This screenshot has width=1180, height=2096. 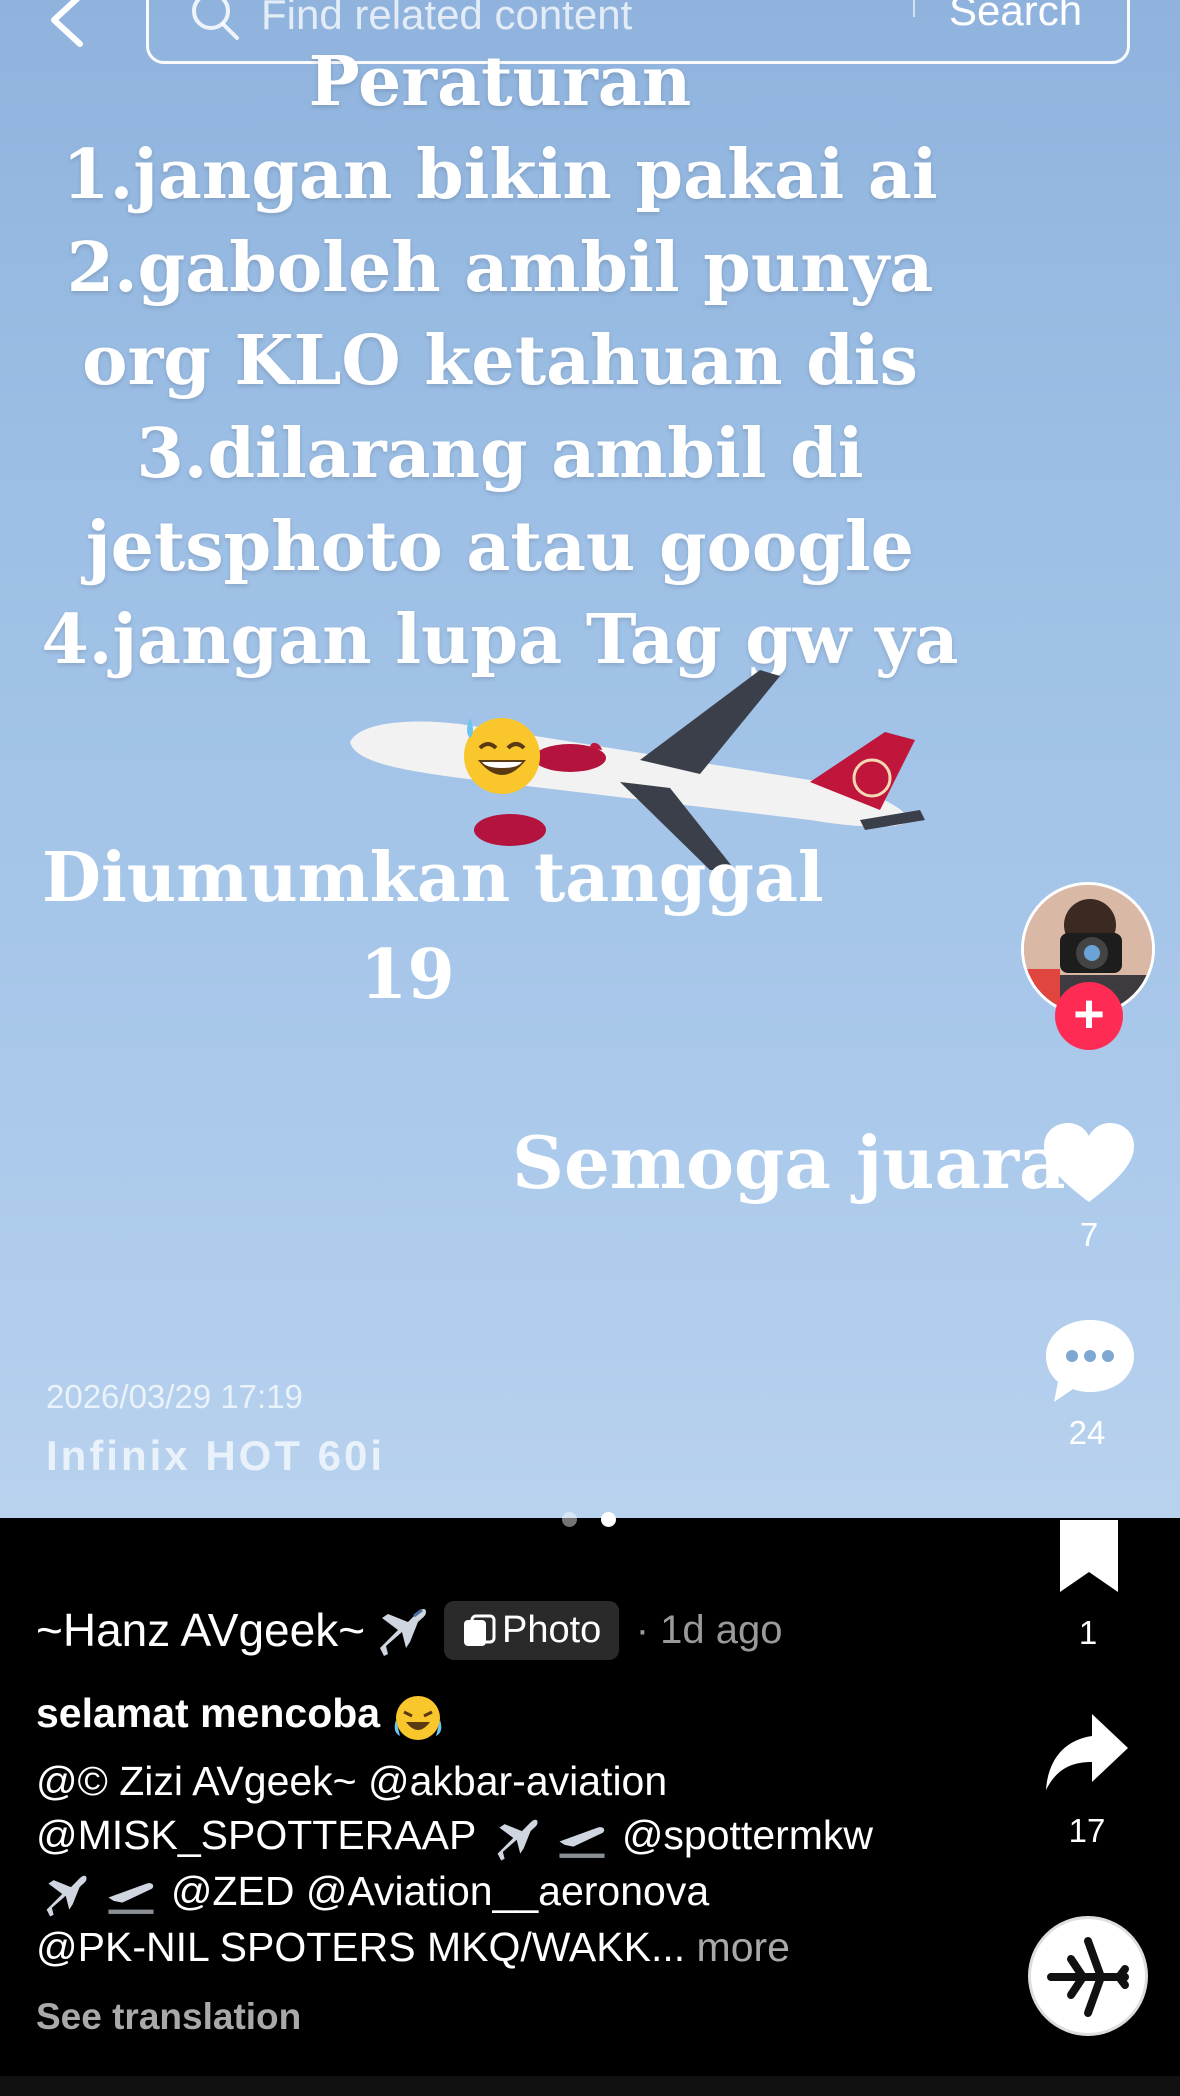 I want to click on search-input: Find related content, so click(x=446, y=19).